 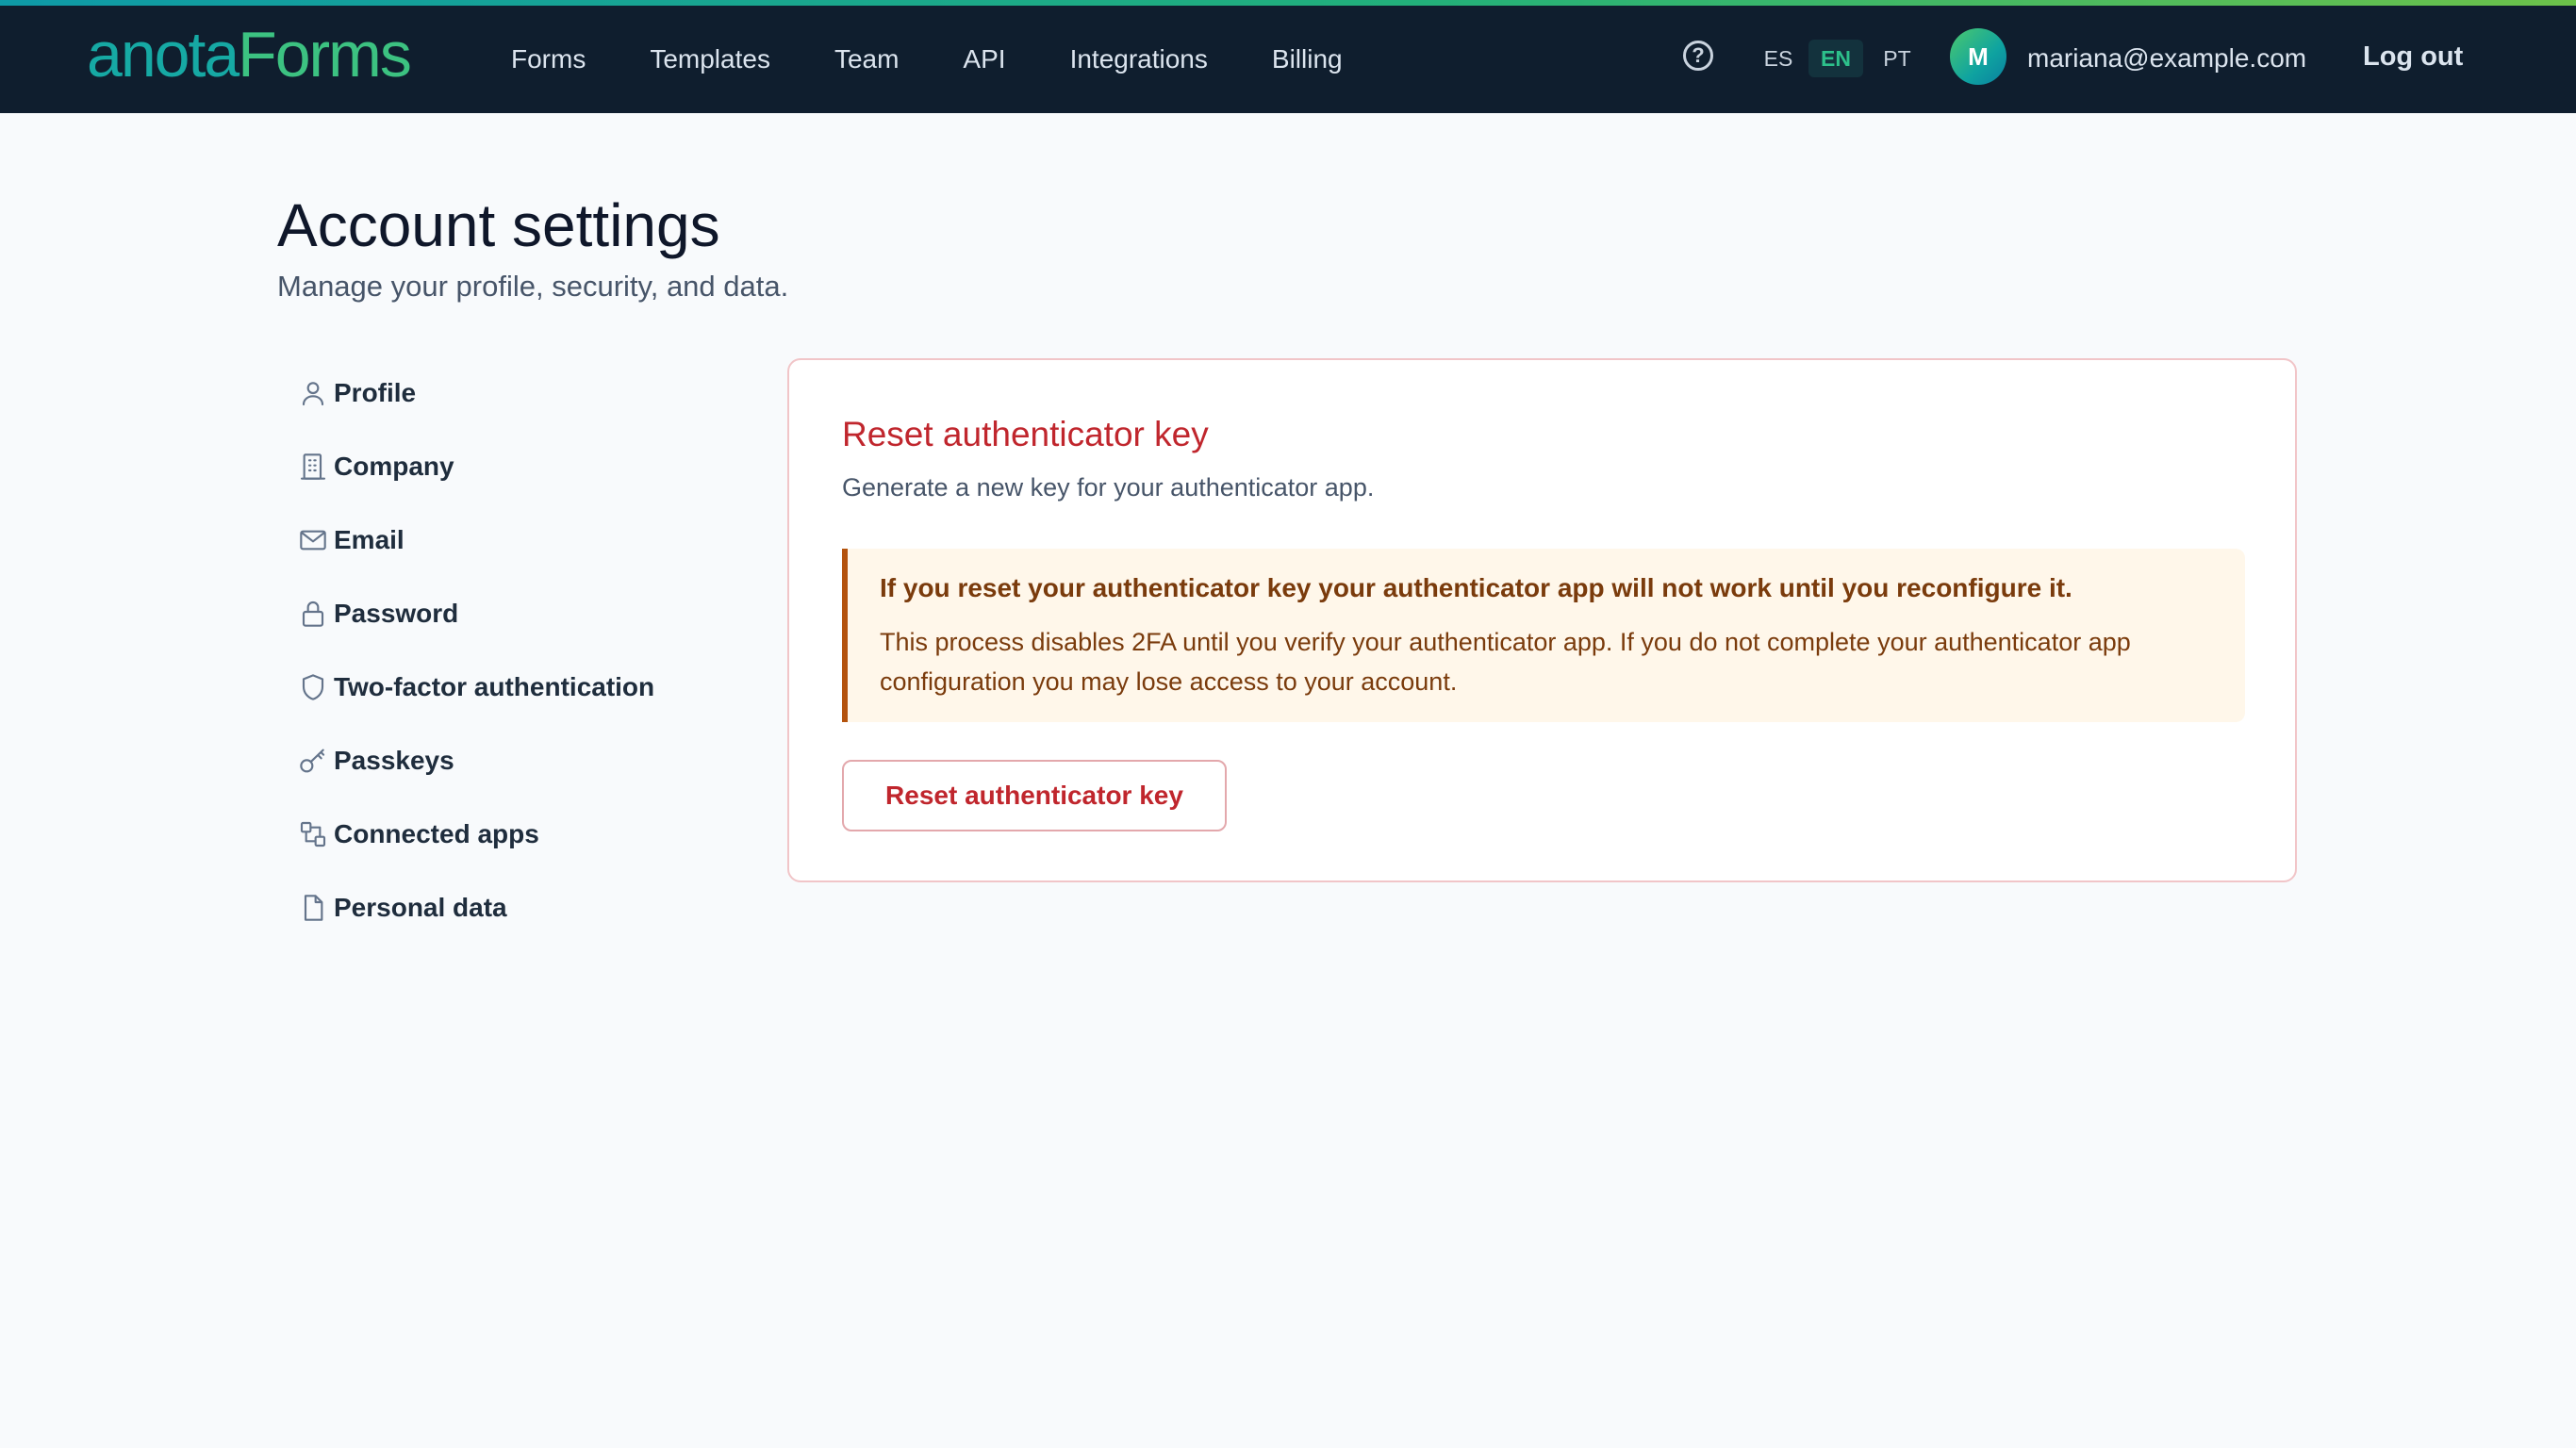 I want to click on sidebar-item-label: Company, so click(x=394, y=466).